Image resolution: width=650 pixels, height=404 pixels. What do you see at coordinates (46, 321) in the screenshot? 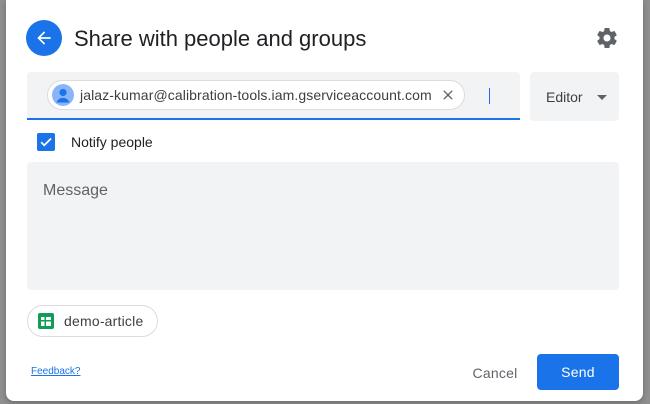
I see `google-sheets-icon` at bounding box center [46, 321].